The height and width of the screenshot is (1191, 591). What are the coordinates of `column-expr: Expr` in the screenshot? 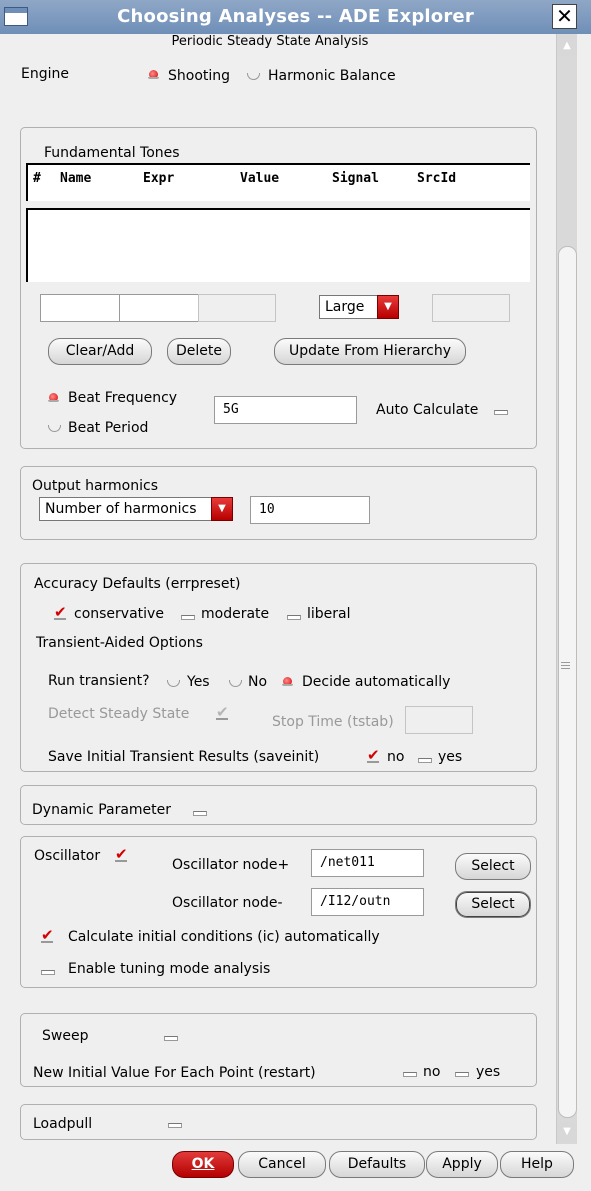 It's located at (159, 178).